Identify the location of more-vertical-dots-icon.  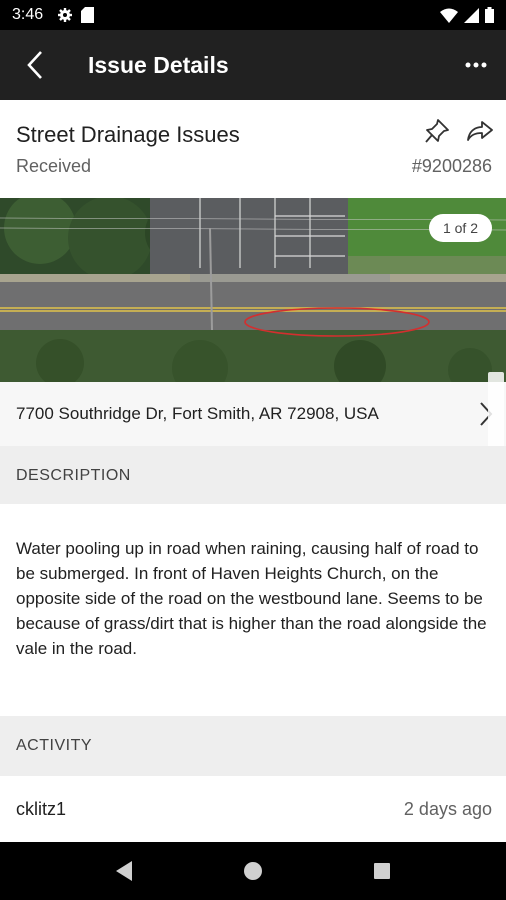
(476, 65).